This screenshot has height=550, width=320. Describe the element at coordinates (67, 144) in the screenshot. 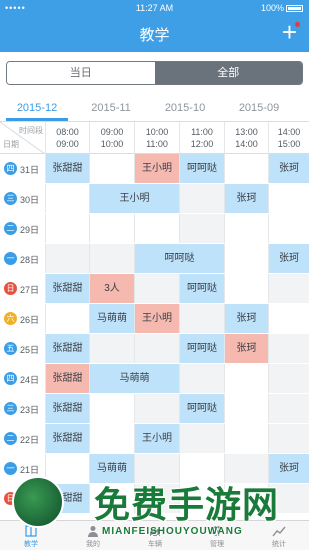

I see `time-slot-end: 09:00` at that location.